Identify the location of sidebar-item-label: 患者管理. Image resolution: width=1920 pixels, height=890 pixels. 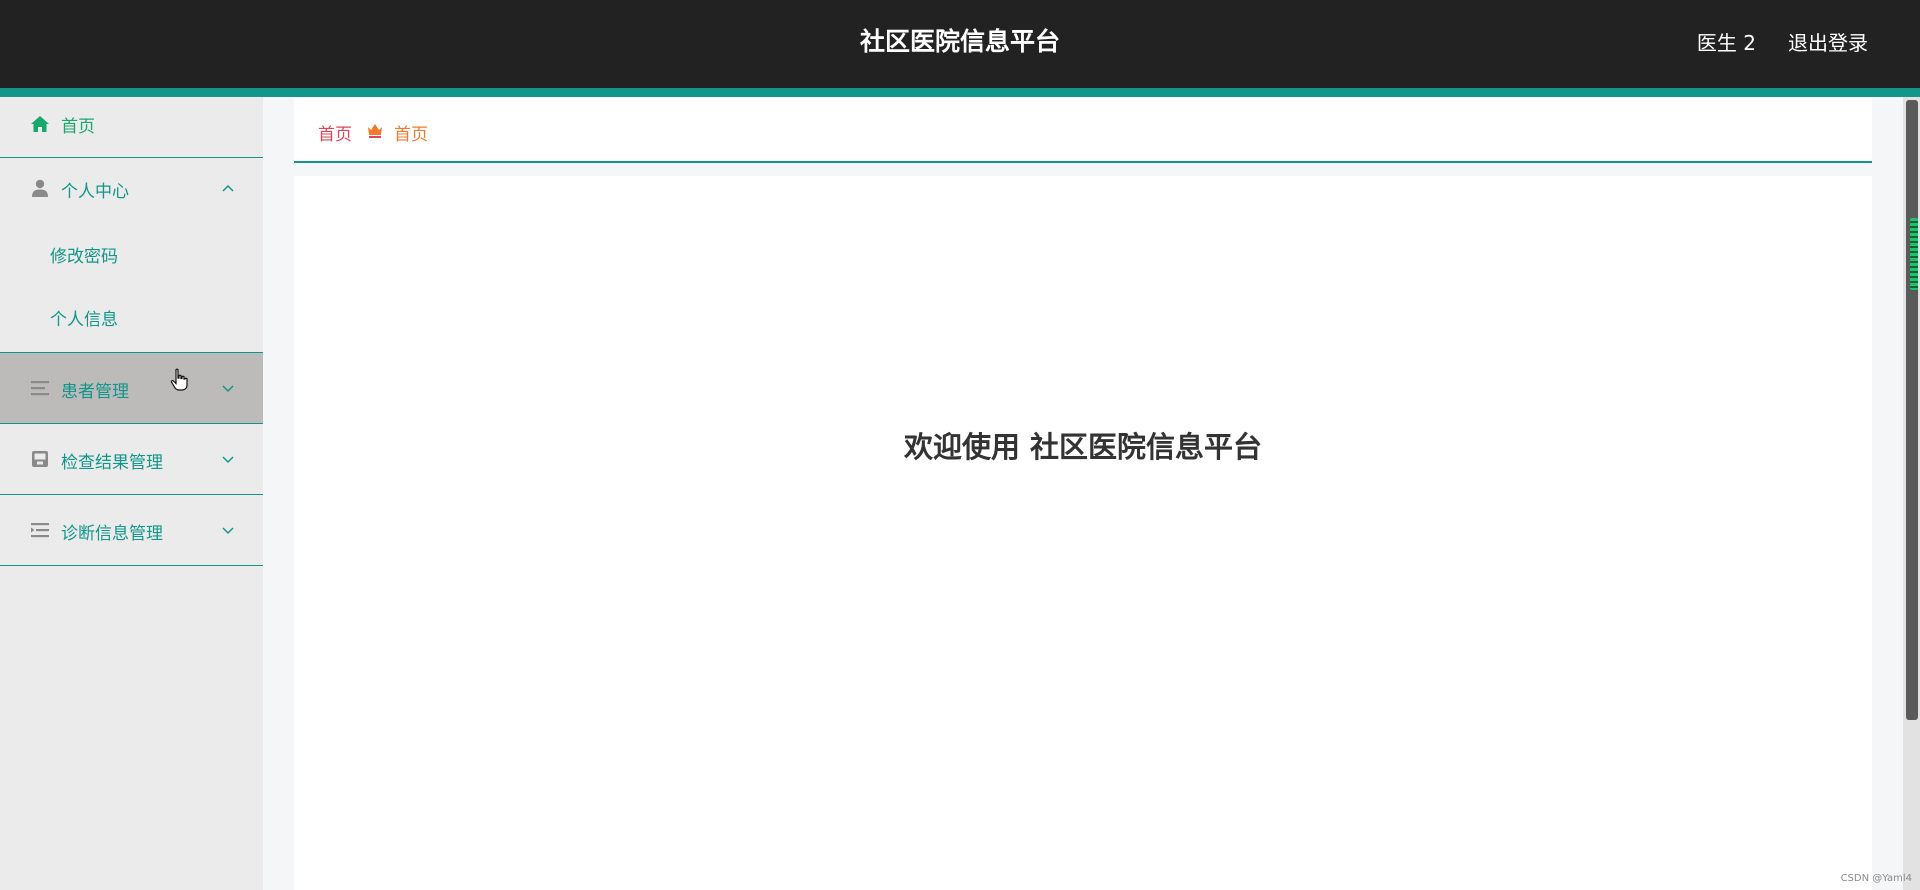
(95, 392).